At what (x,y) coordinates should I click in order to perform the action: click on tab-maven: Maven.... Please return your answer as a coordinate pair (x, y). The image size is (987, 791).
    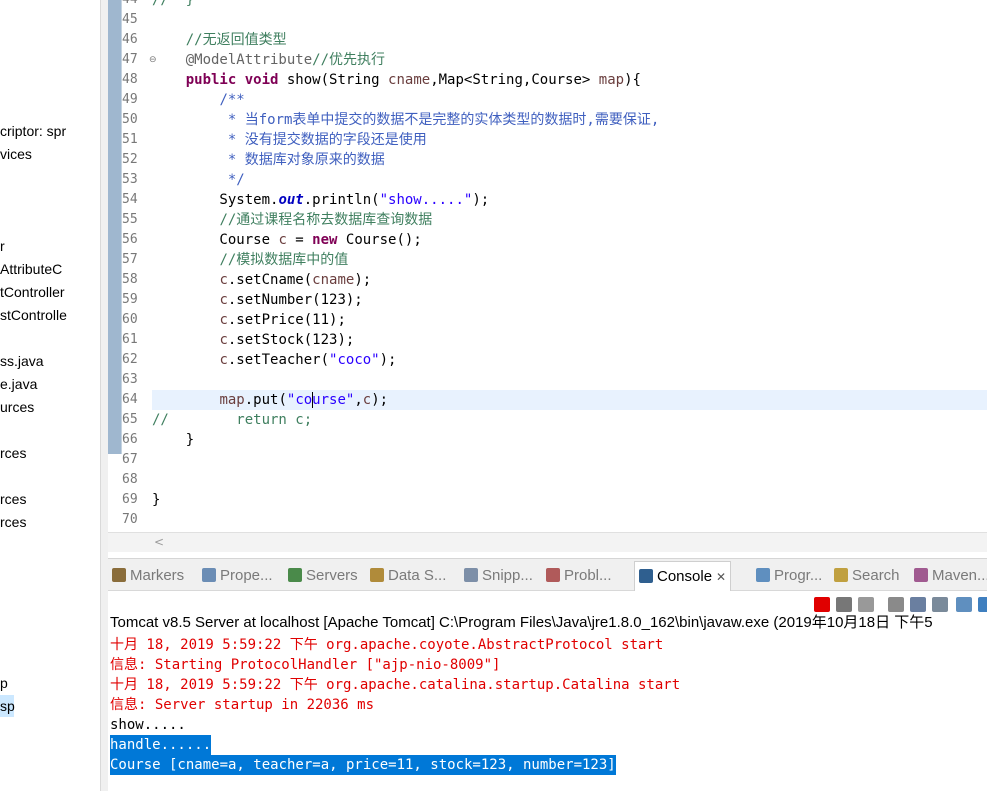
    Looking at the image, I should click on (950, 576).